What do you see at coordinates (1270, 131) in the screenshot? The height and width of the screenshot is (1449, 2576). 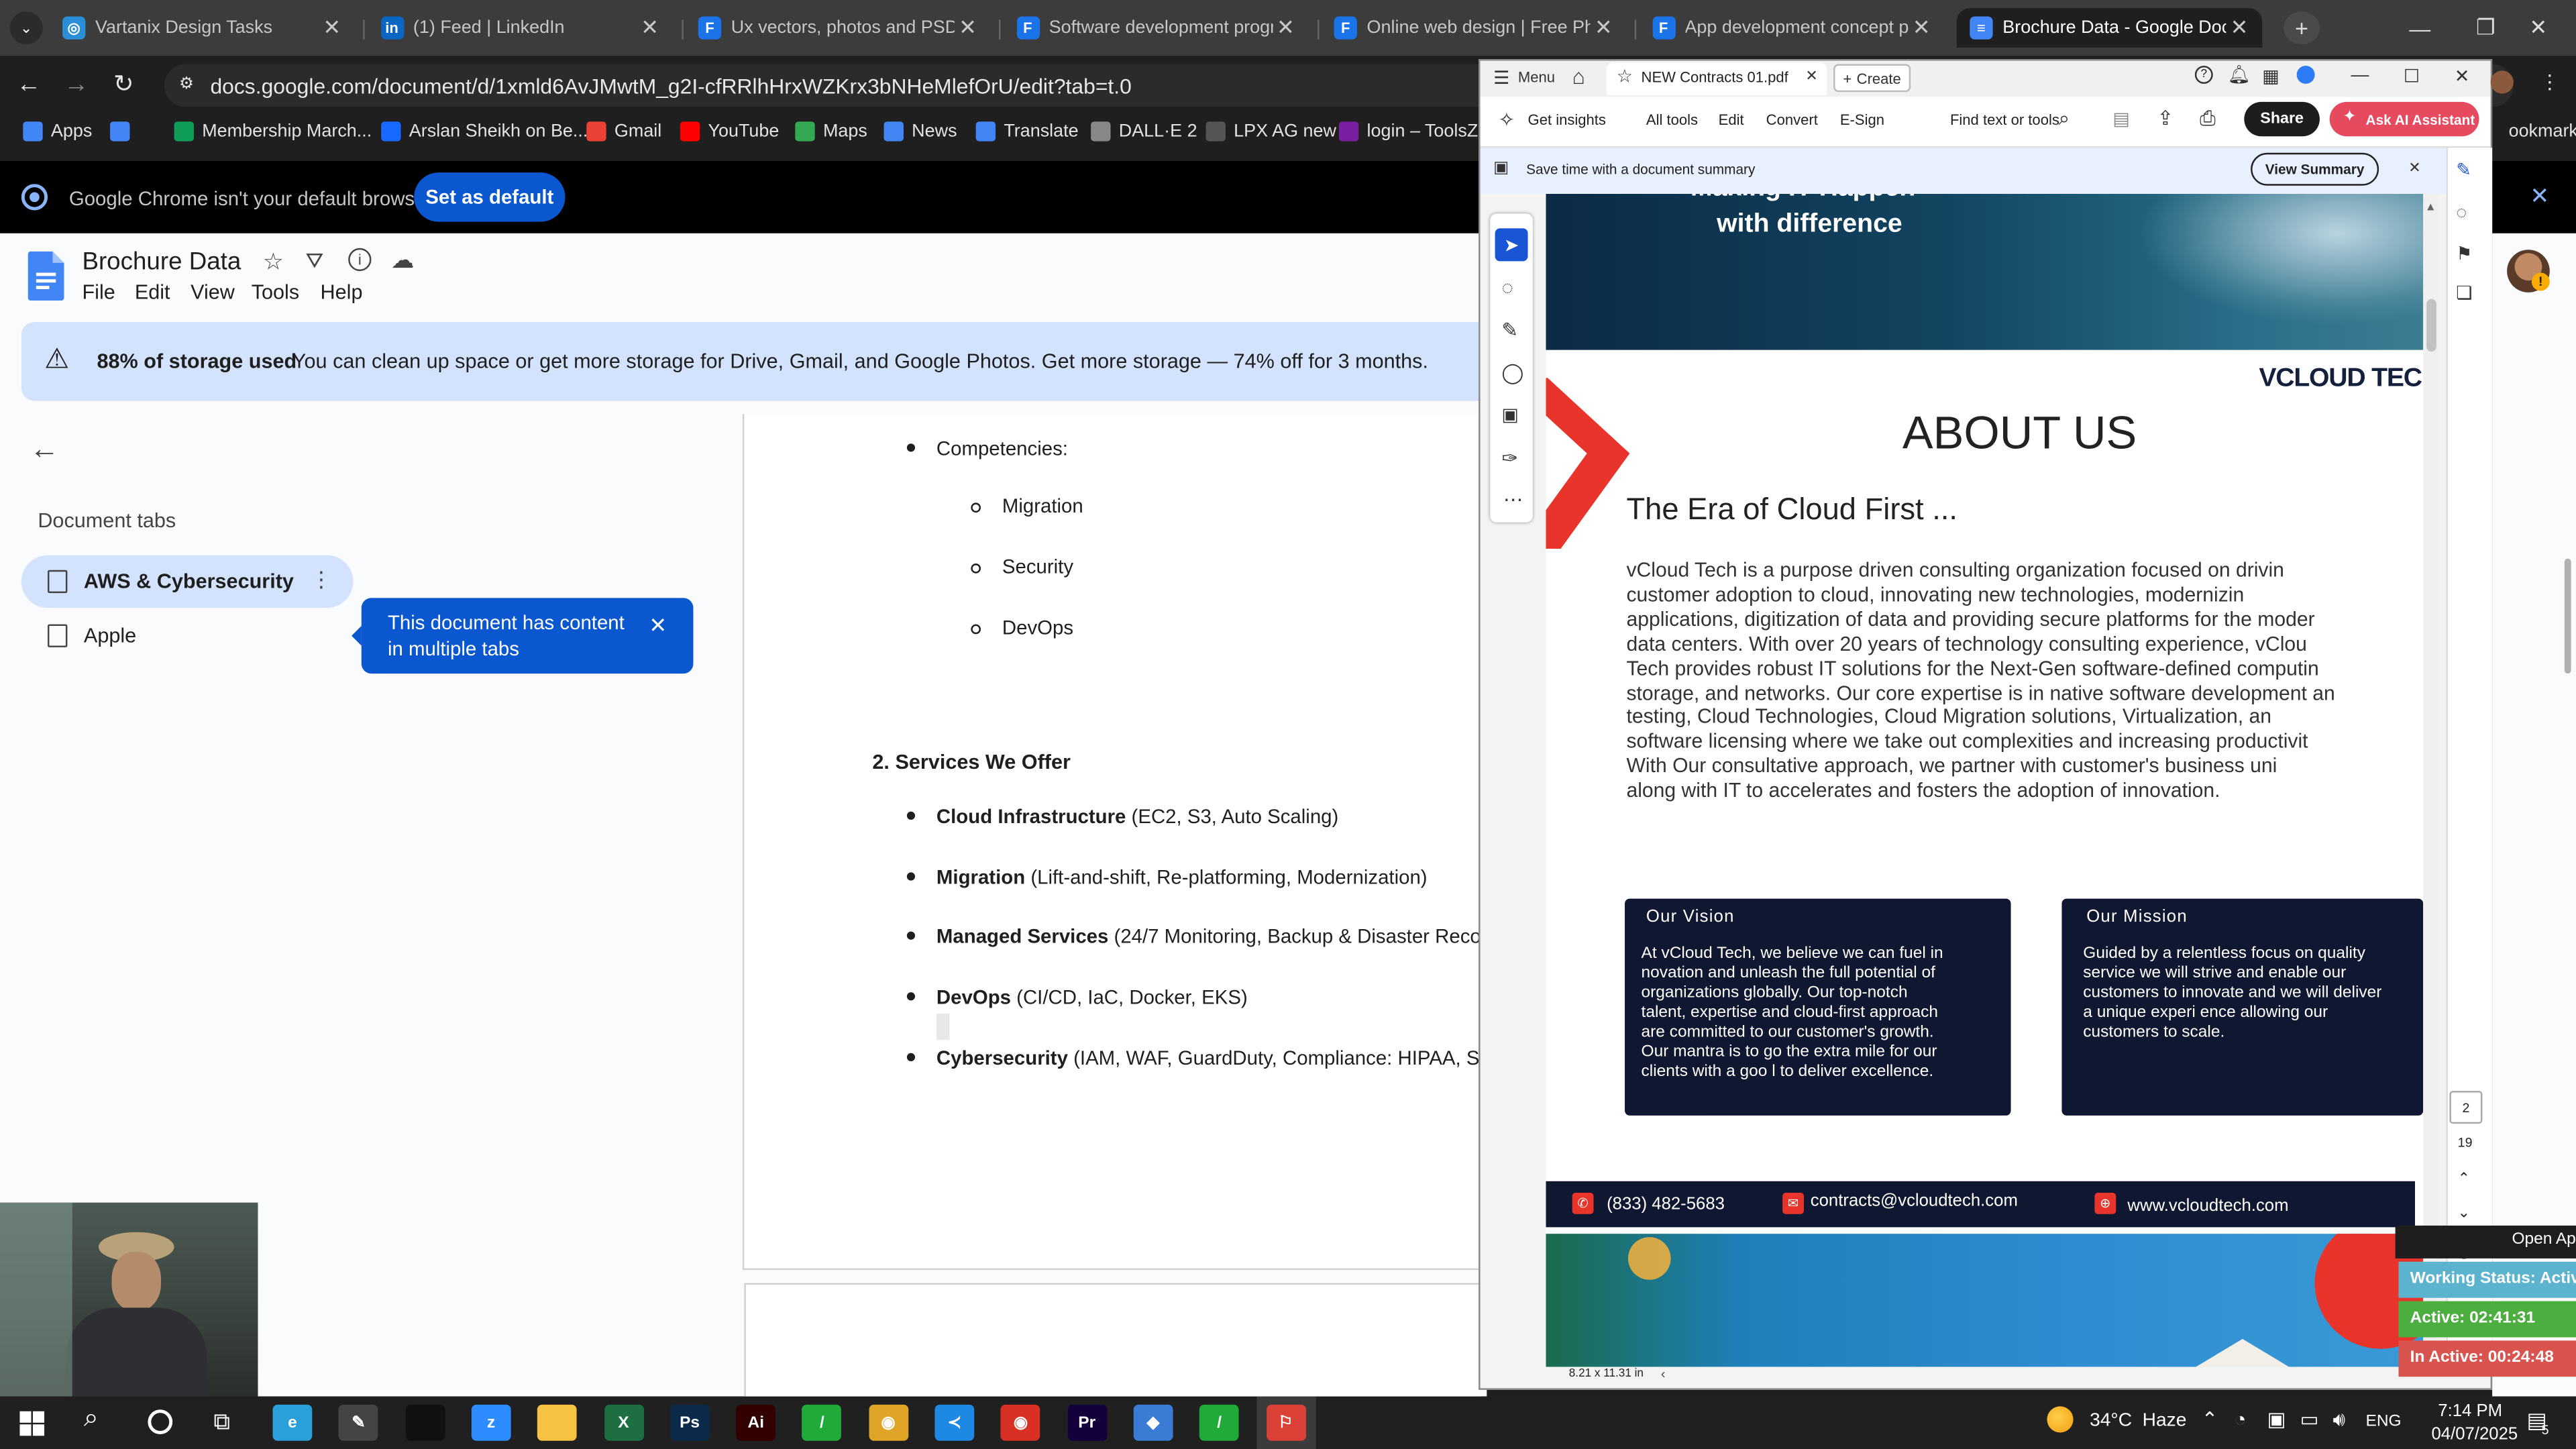 I see `bookmark-item: LPX AG new` at bounding box center [1270, 131].